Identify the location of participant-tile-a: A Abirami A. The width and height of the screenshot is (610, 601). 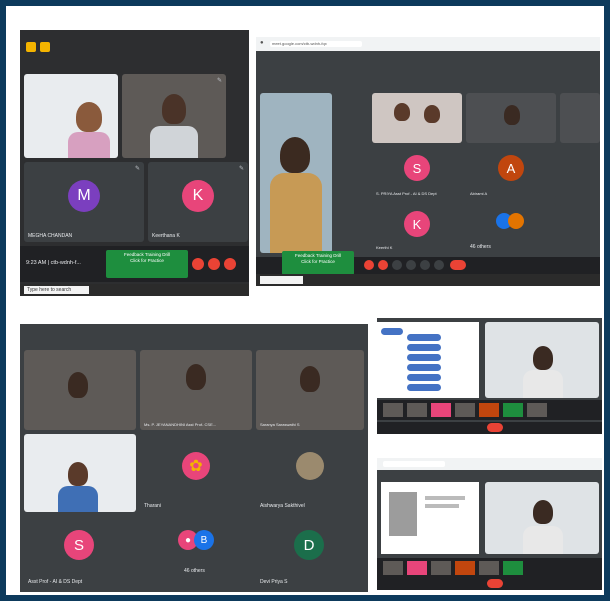
(511, 173).